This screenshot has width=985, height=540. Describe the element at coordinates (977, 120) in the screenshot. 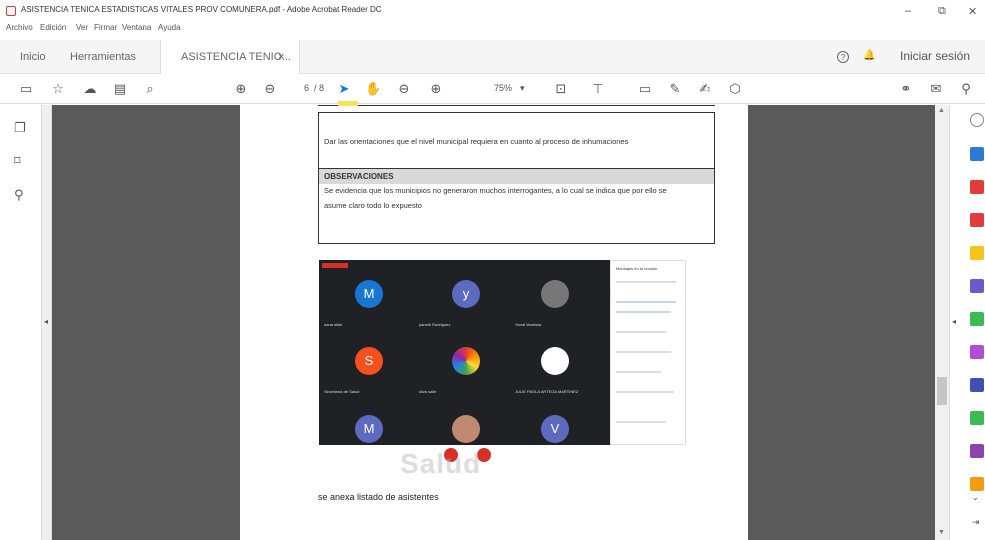

I see `search-tools-icon` at that location.